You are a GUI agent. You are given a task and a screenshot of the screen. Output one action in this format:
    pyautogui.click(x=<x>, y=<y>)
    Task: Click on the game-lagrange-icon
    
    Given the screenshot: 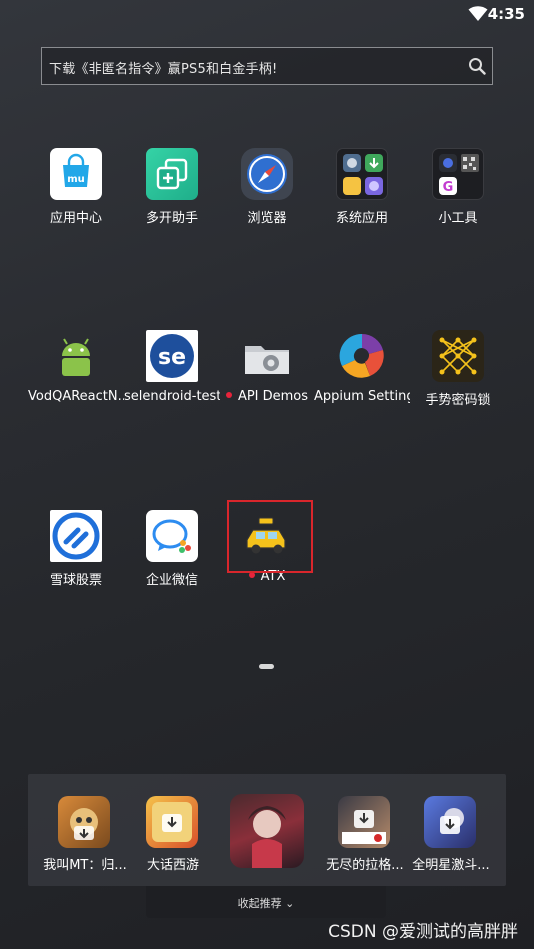 What is the action you would take?
    pyautogui.click(x=364, y=822)
    